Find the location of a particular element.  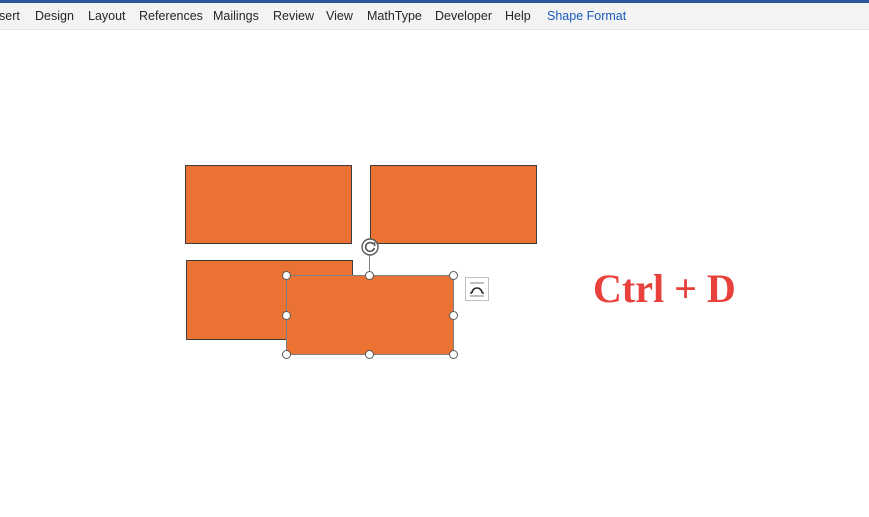

shortcut-label: Ctrl + D is located at coordinates (664, 288).